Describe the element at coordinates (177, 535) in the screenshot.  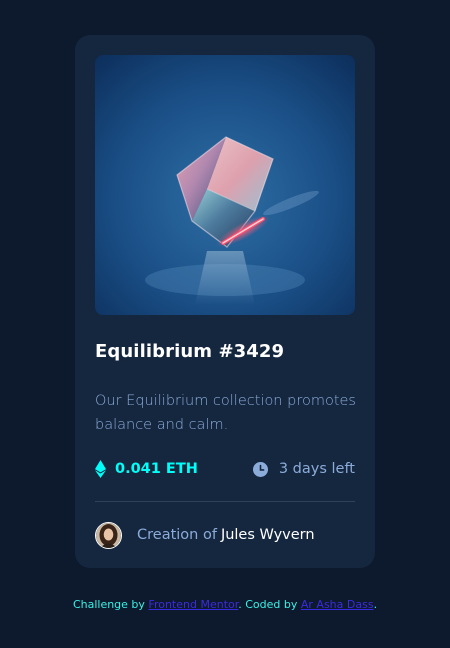
I see `creator-prefix: Creation of` at that location.